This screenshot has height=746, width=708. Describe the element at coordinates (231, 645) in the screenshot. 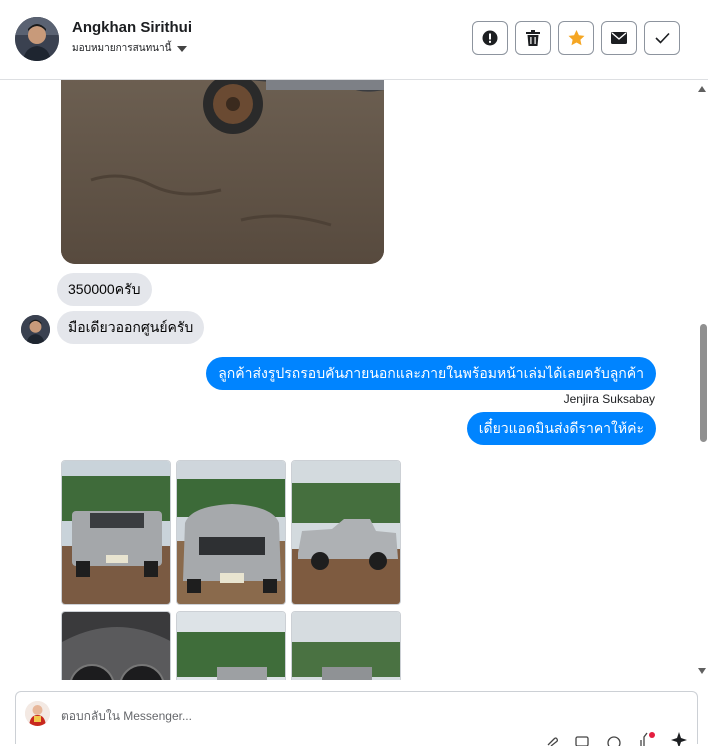

I see `photo-truck-angle` at that location.